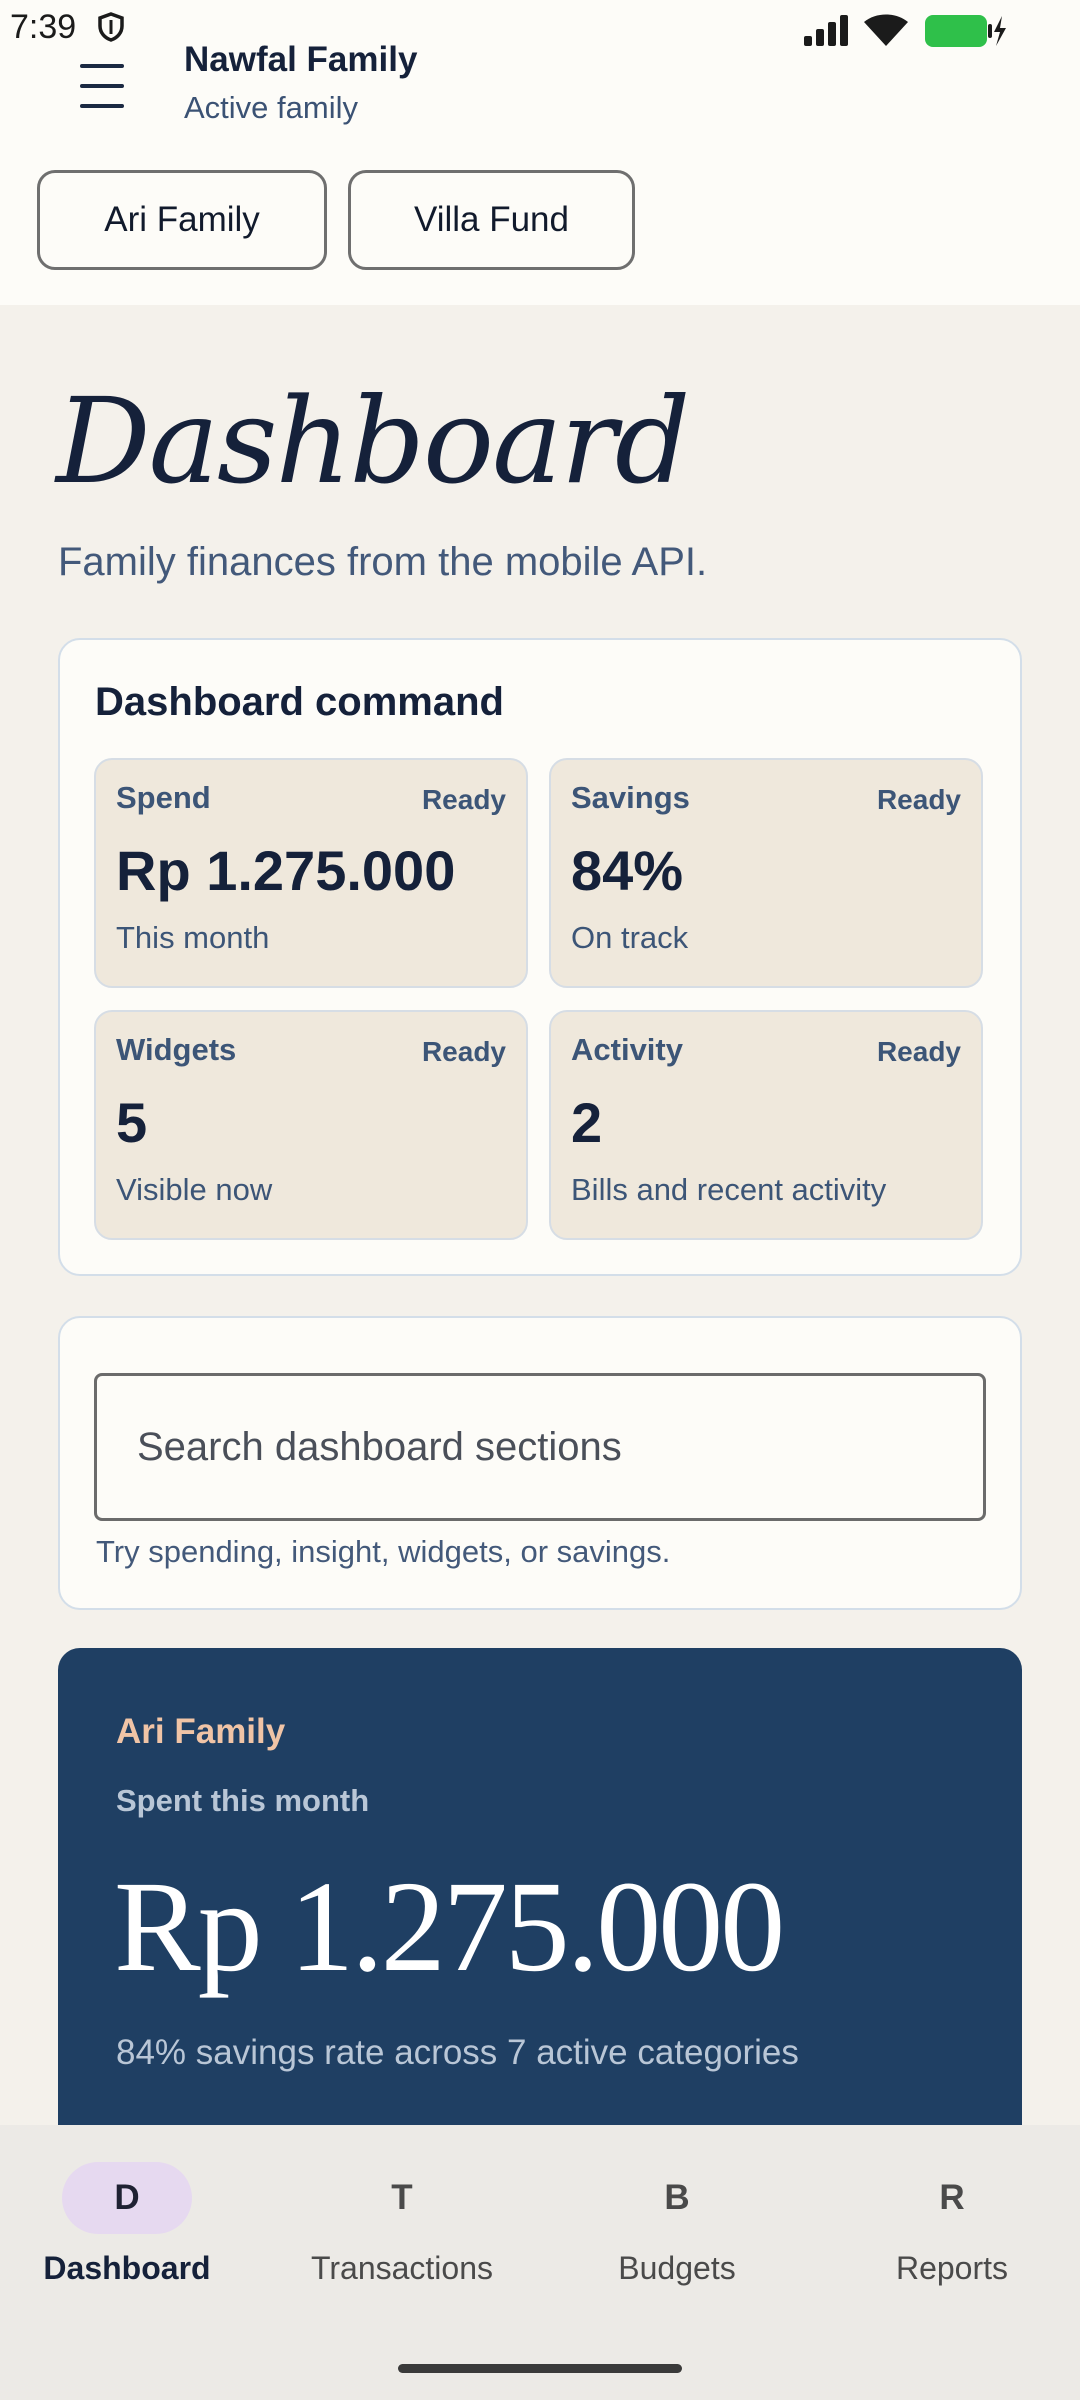 The height and width of the screenshot is (2400, 1080). Describe the element at coordinates (43, 27) in the screenshot. I see `status-time: 7:39` at that location.